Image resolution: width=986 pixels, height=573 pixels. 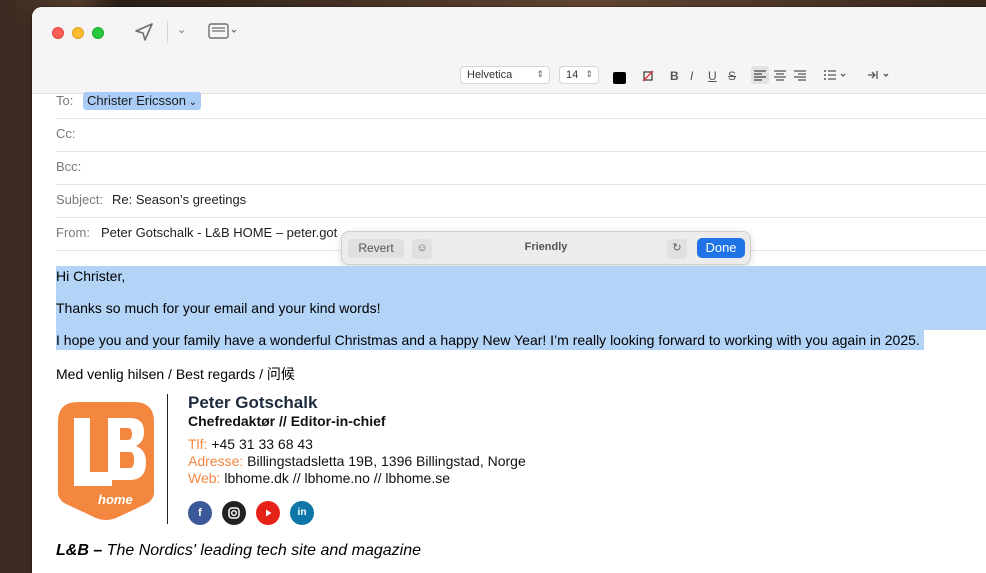 What do you see at coordinates (73, 232) in the screenshot?
I see `from-label: From:` at bounding box center [73, 232].